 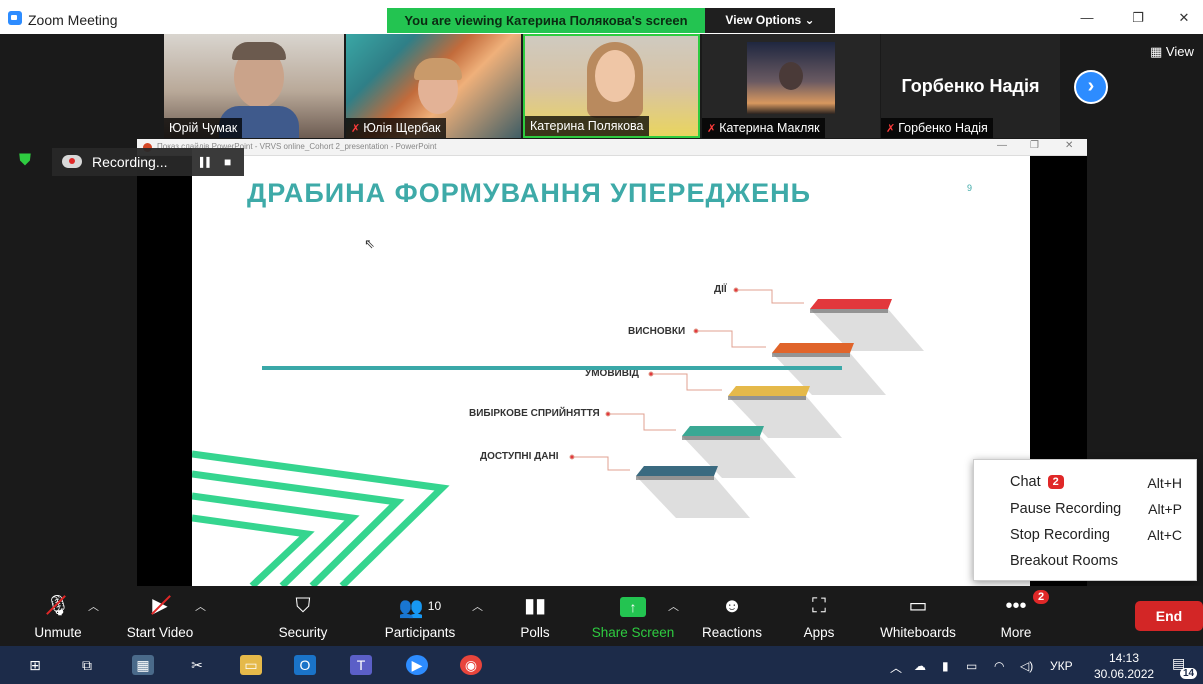 I want to click on participant-name-label: Юрій Чумак, so click(x=203, y=128).